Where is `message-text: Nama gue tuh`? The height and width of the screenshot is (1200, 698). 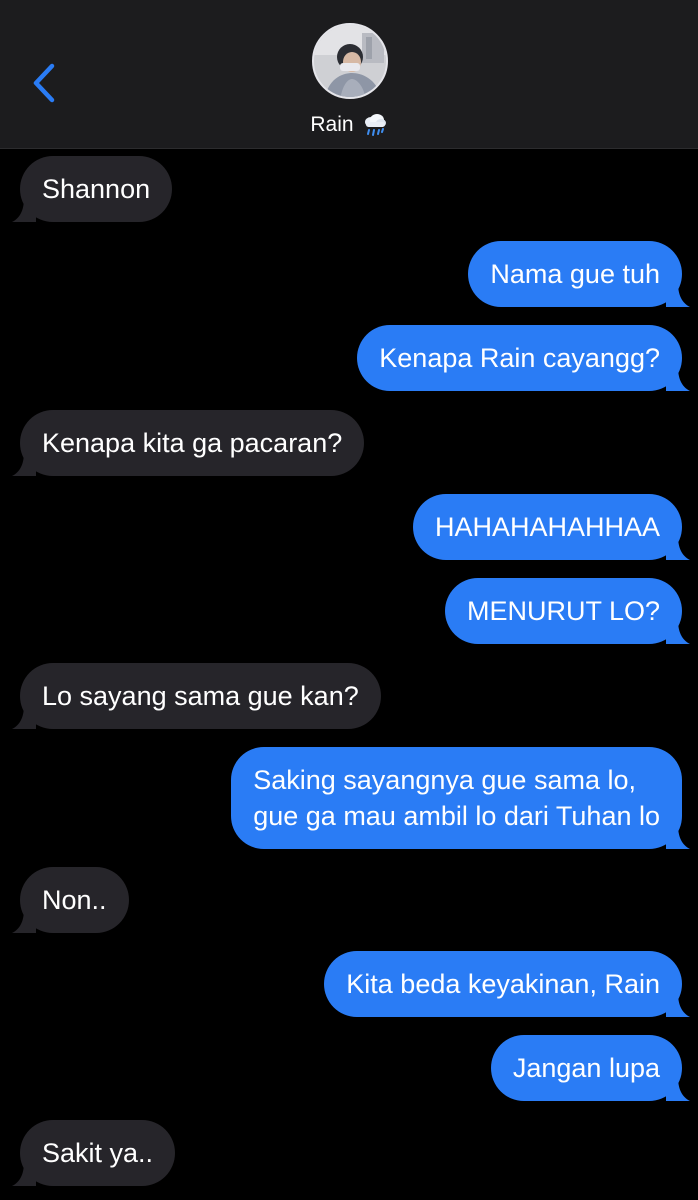 message-text: Nama gue tuh is located at coordinates (575, 274).